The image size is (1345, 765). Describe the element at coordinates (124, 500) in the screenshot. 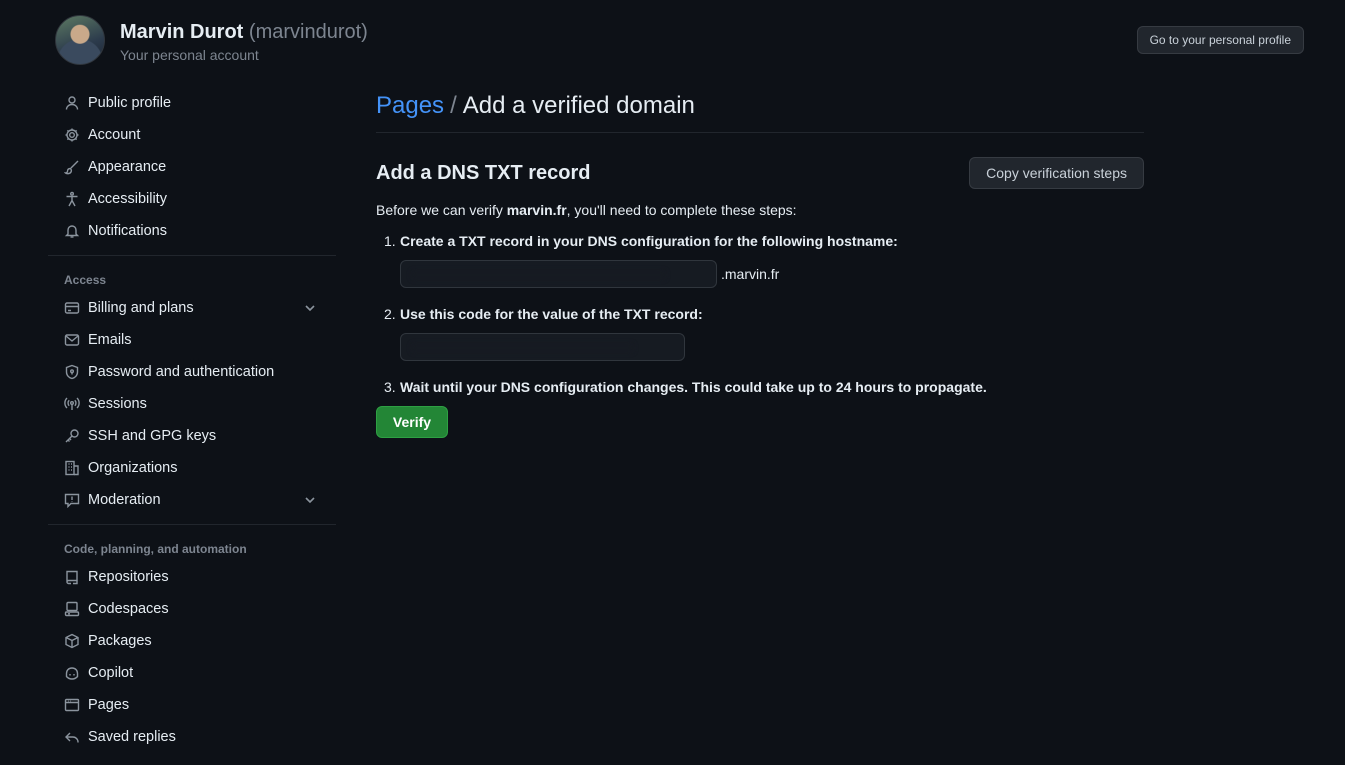

I see `sidebar-item-label: Moderation` at that location.